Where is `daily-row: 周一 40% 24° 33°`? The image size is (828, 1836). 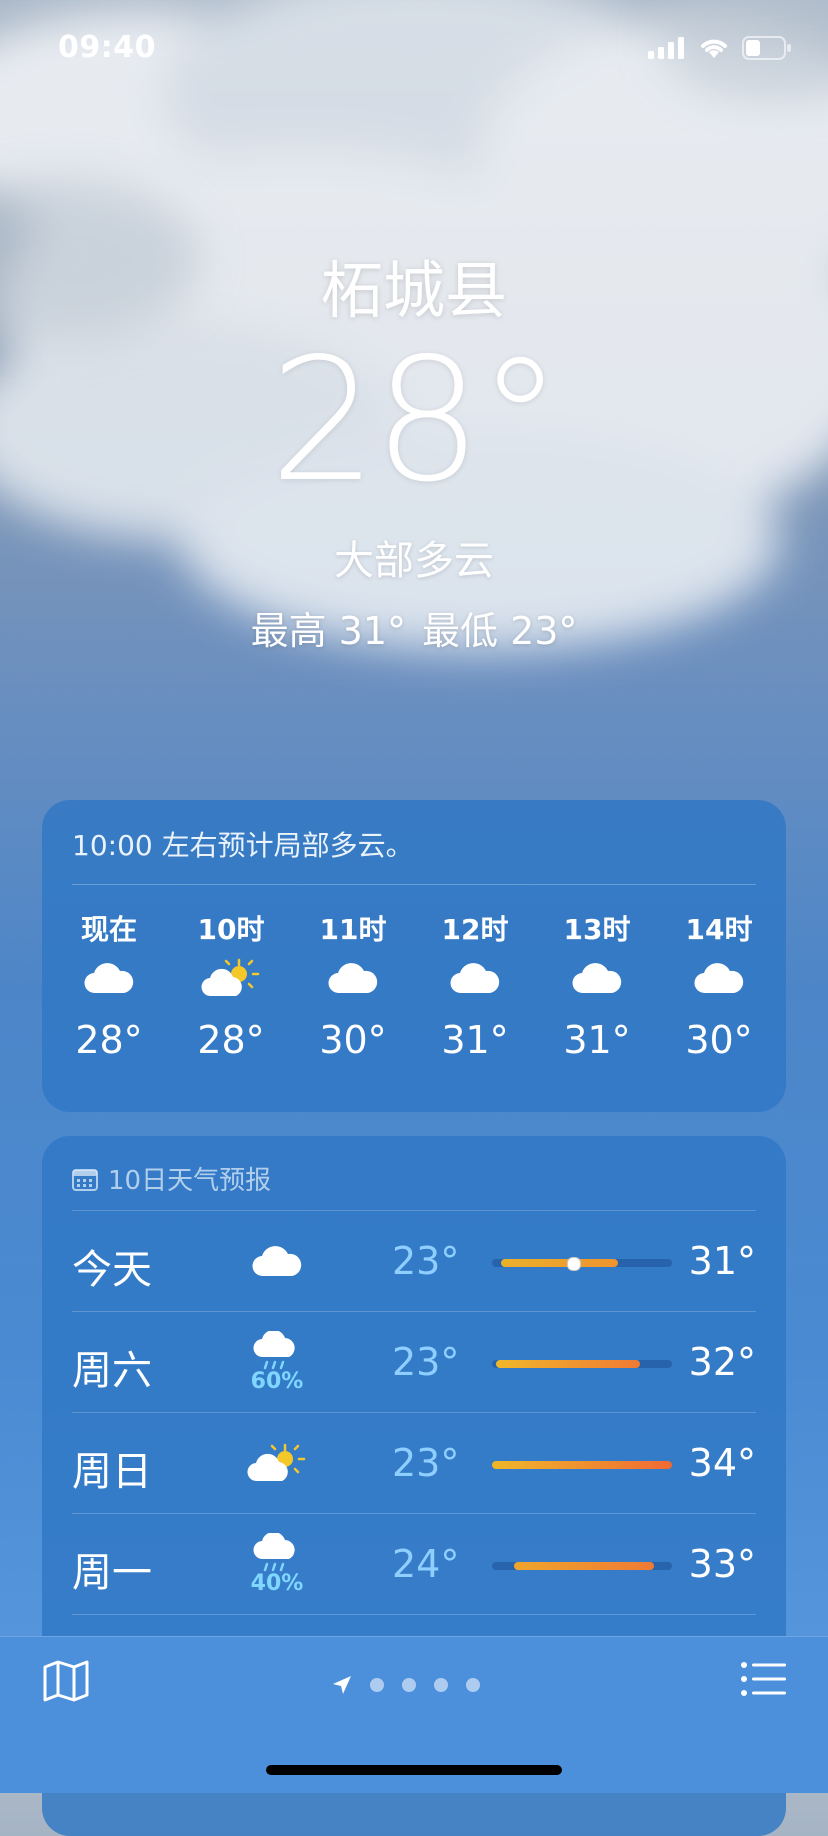
daily-row: 周一 40% 24° 33° is located at coordinates (414, 1563).